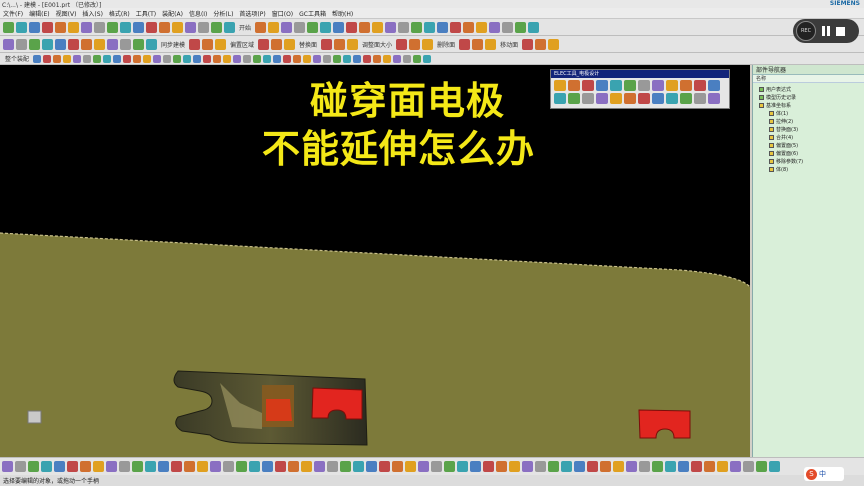  Describe the element at coordinates (13, 13) in the screenshot. I see `menu-file: 文件(F)` at that location.